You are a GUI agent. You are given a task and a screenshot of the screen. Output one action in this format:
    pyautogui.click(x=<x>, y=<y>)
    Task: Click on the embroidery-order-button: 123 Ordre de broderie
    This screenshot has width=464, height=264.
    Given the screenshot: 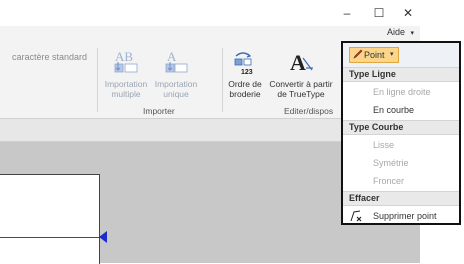 What is the action you would take?
    pyautogui.click(x=245, y=73)
    